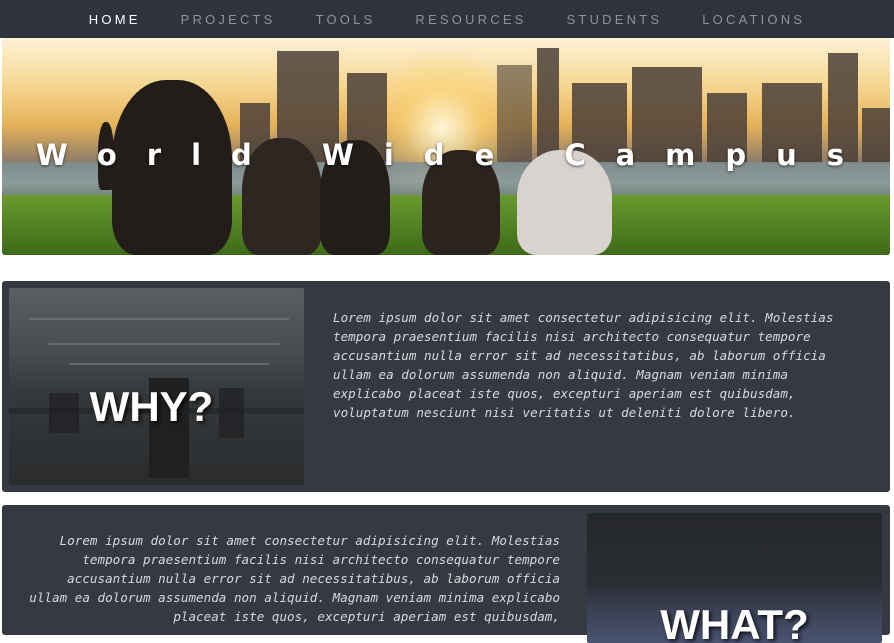  What do you see at coordinates (734, 622) in the screenshot?
I see `what-heading: WHAT?` at bounding box center [734, 622].